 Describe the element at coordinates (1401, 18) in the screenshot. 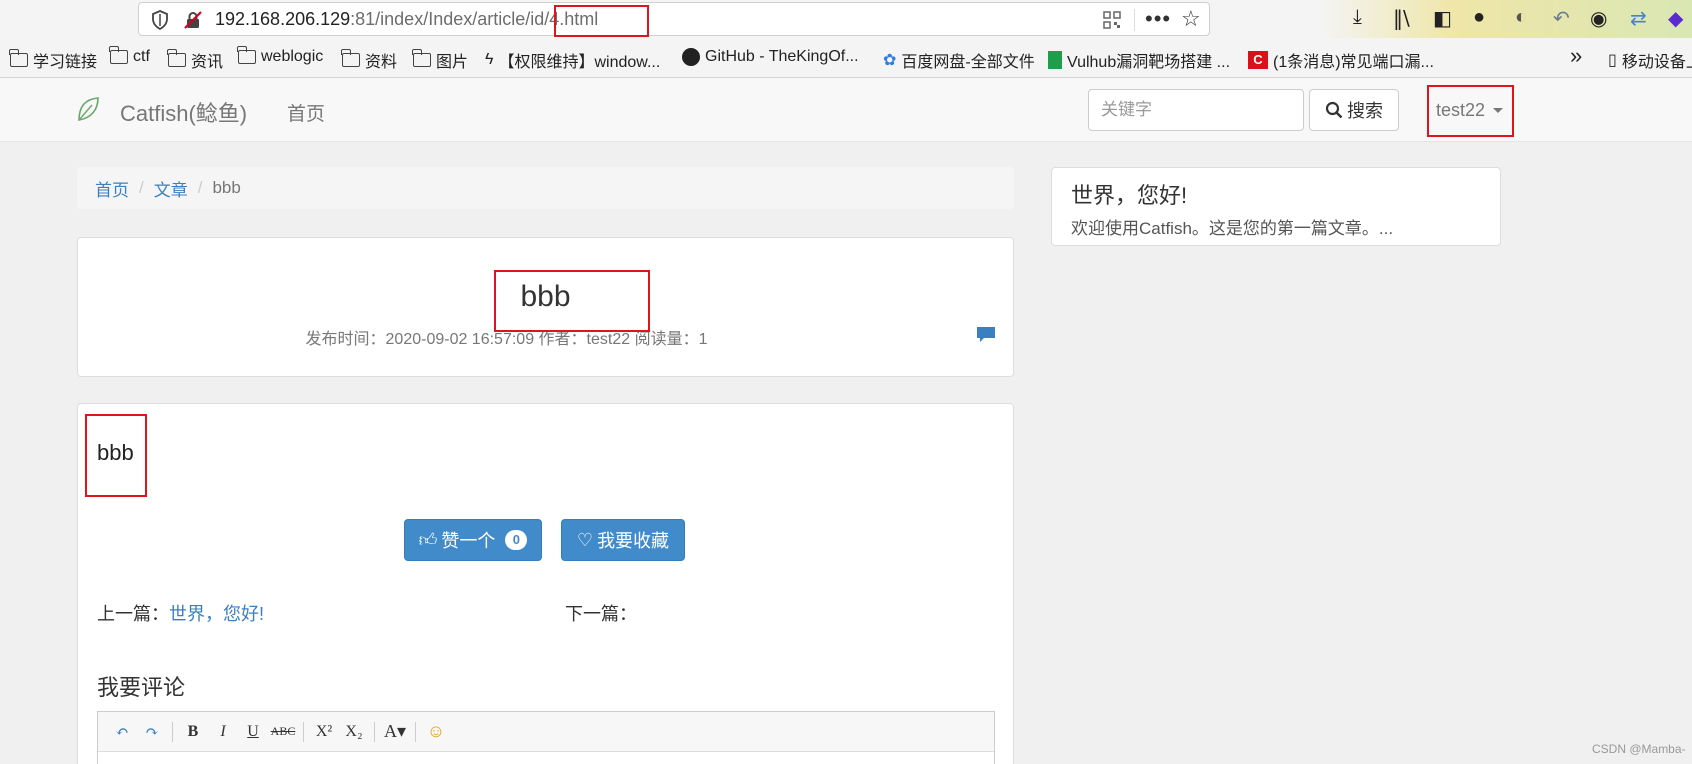

I see `library-icon: ‖\` at that location.